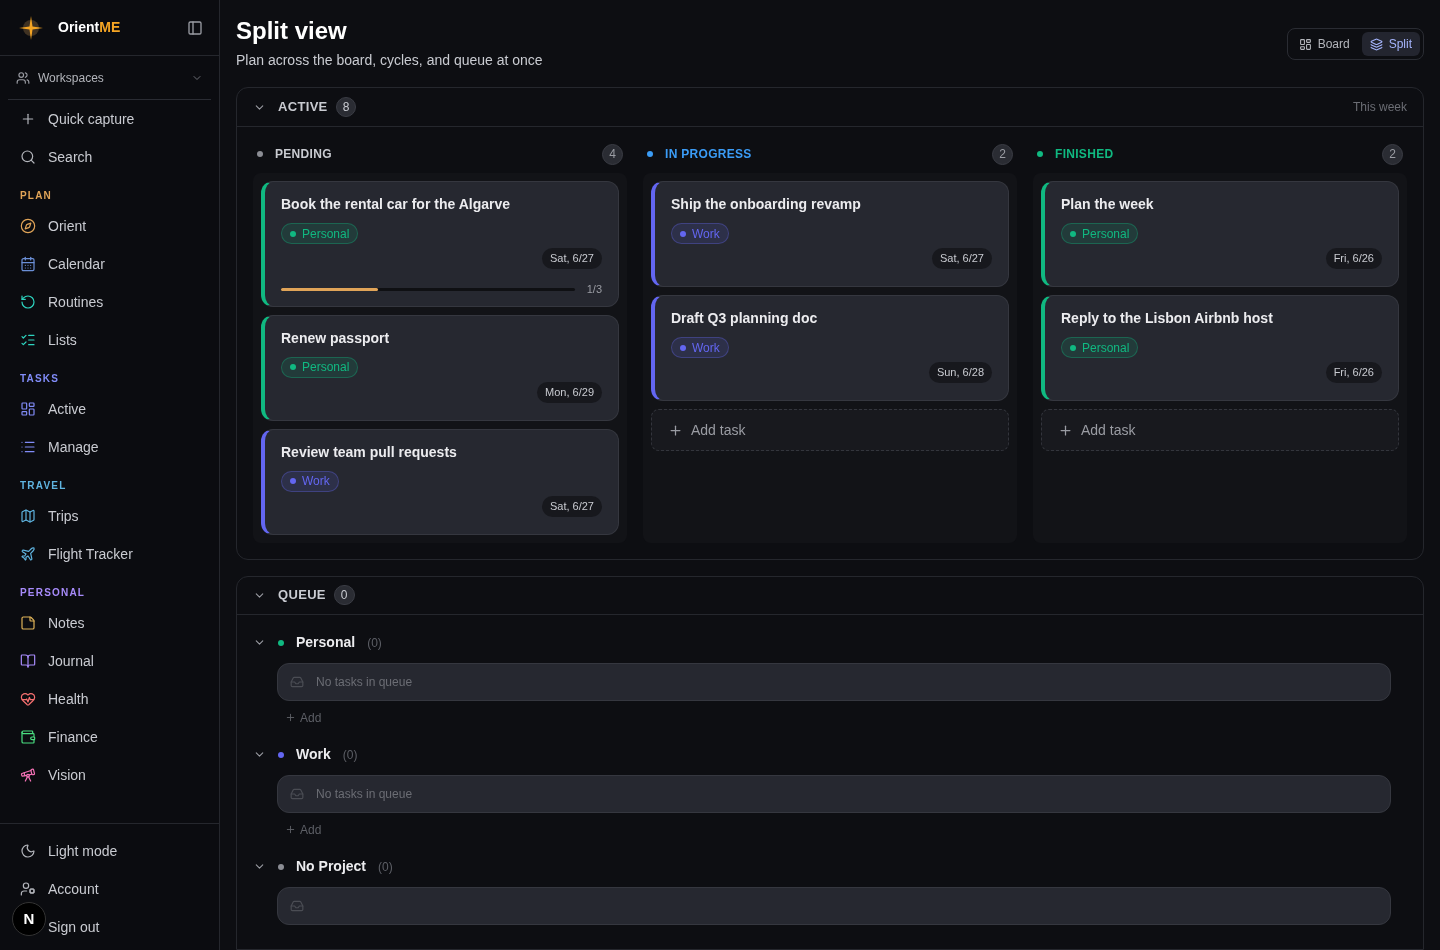 The image size is (1440, 950). What do you see at coordinates (109, 516) in the screenshot?
I see `sidebar-item: Trips` at bounding box center [109, 516].